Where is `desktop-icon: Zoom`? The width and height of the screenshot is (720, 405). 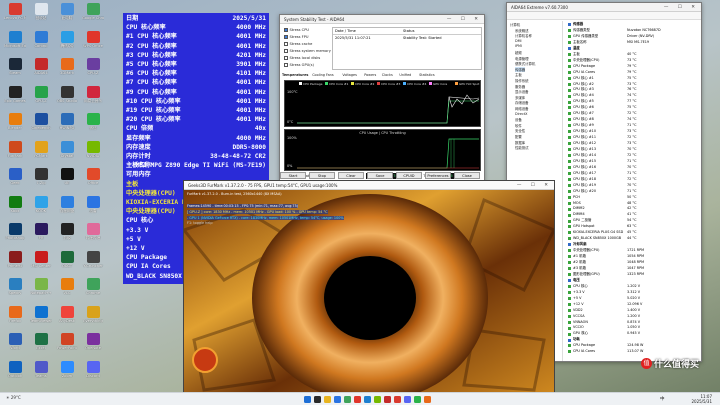 desktop-icon: Zoom is located at coordinates (67, 373).